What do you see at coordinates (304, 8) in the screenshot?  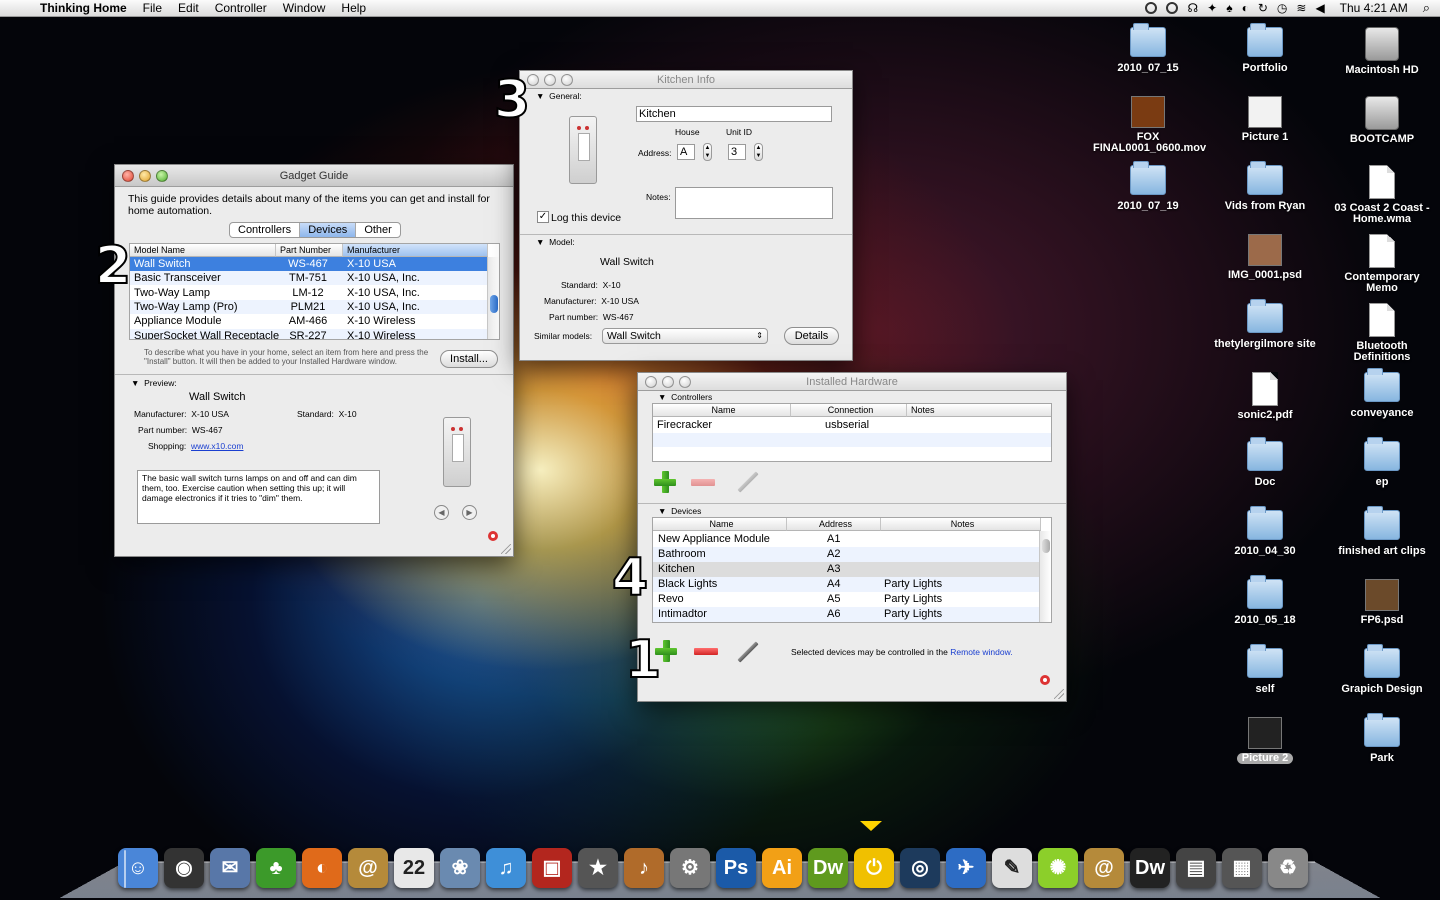 I see `menu-window: Window` at bounding box center [304, 8].